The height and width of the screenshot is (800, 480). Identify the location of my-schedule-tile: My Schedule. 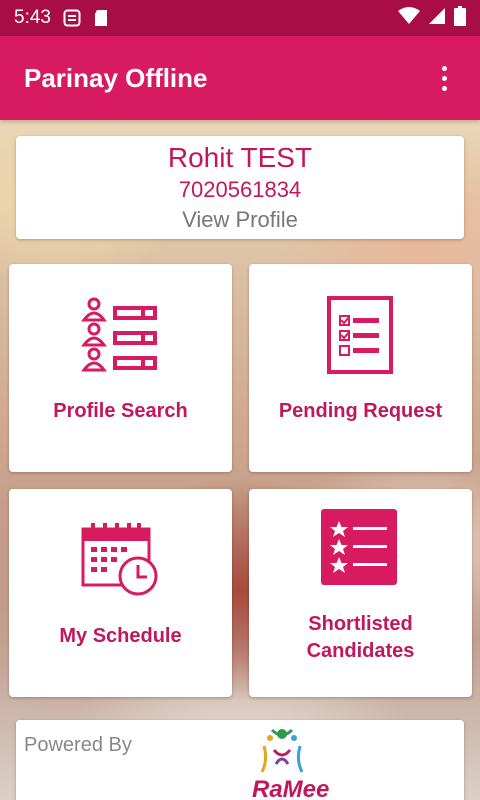
(120, 593).